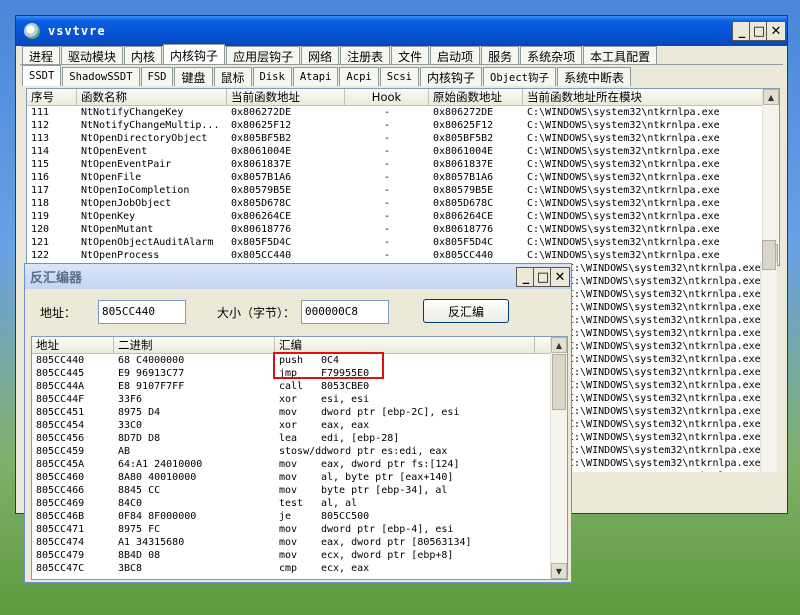 The height and width of the screenshot is (615, 800). I want to click on disasm-titlebar: 反汇编器, so click(298, 276).